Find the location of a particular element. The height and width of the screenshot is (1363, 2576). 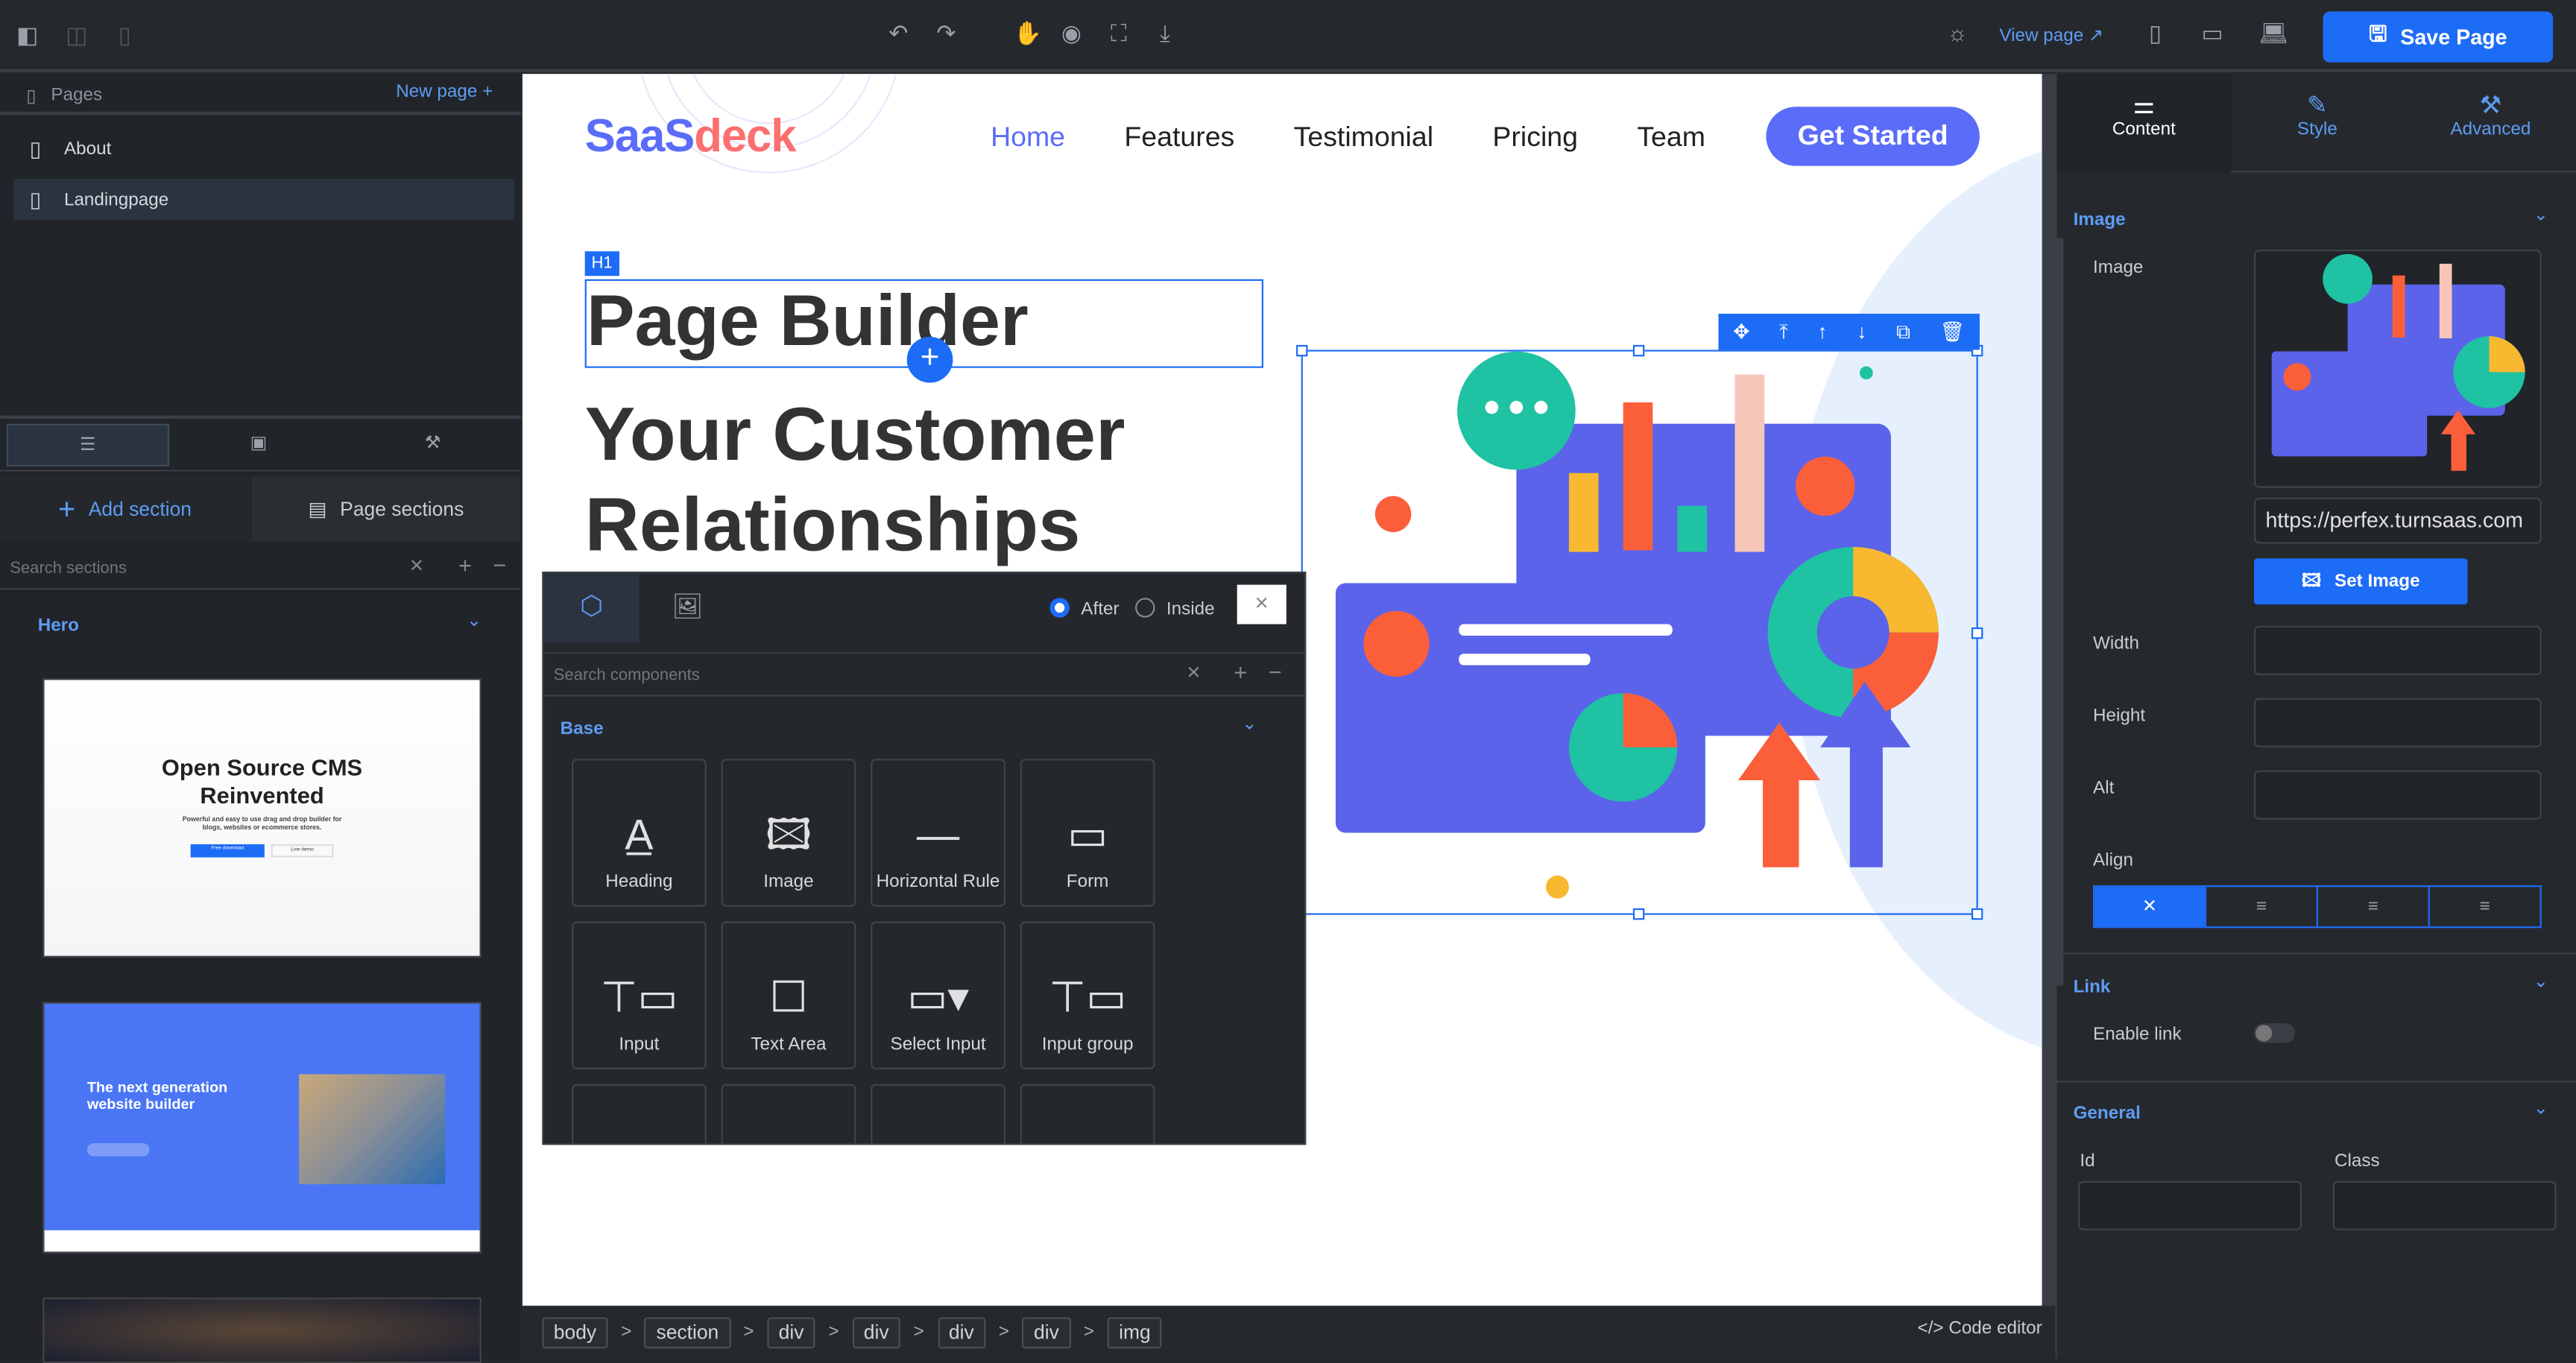

align-none-icon: ✕ is located at coordinates (2150, 907).